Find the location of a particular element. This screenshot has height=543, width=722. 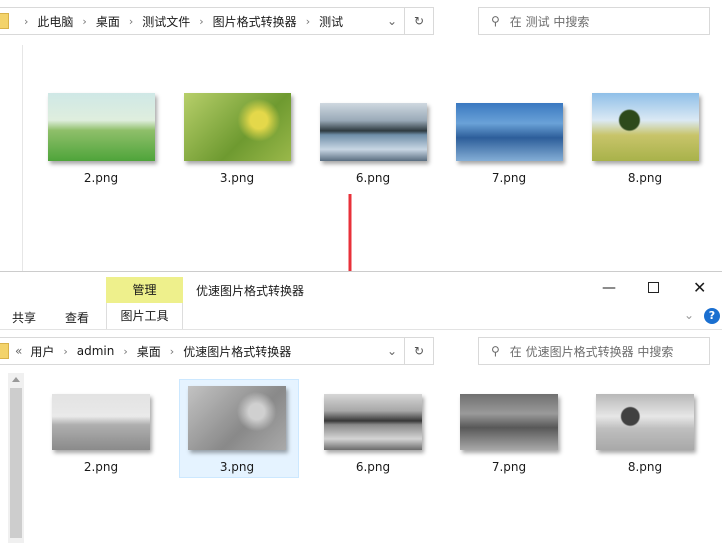

breadcrumb-item: 图片格式转换器 is located at coordinates (255, 21).